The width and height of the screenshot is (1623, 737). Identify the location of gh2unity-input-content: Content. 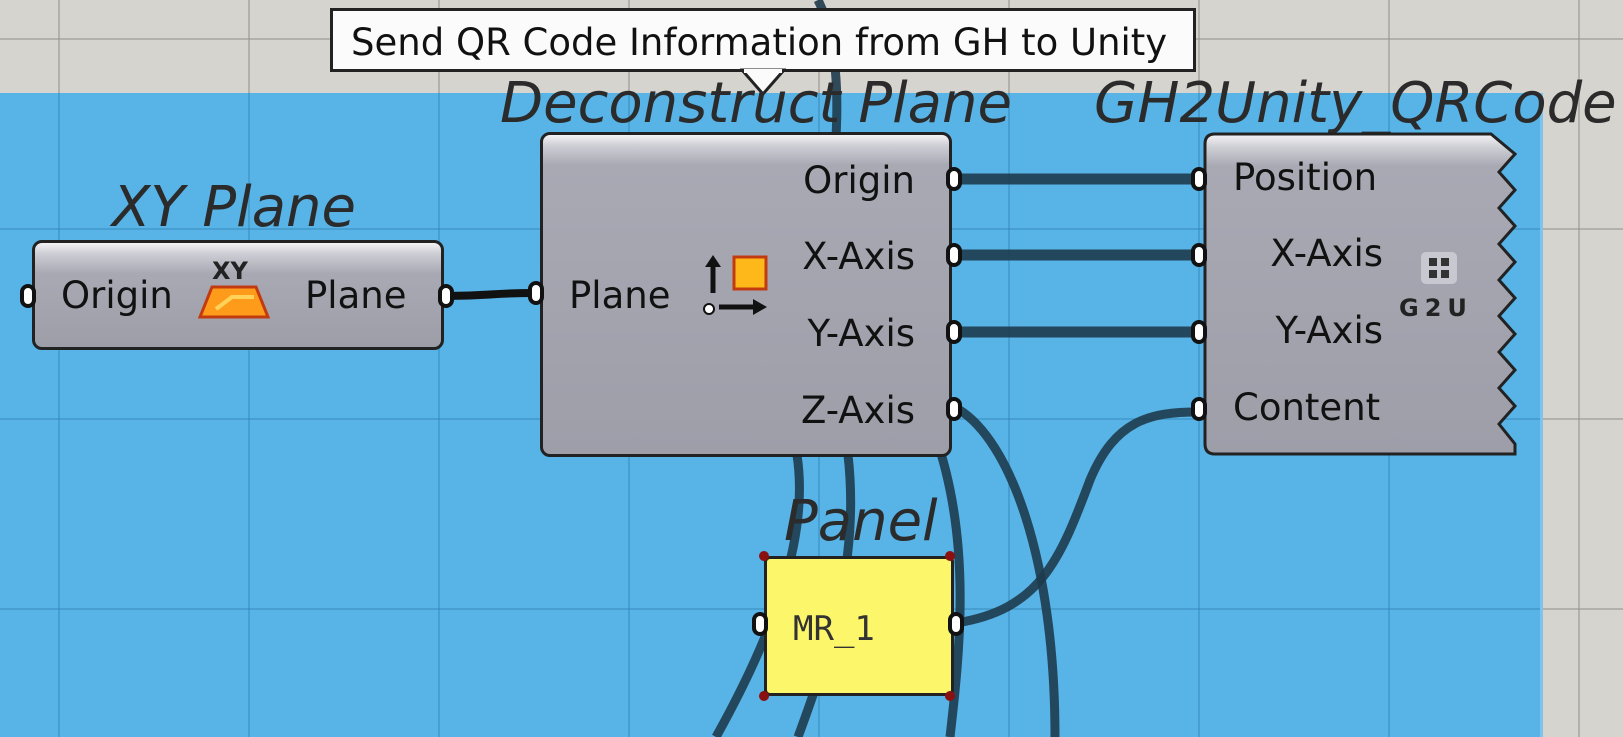
(1307, 407).